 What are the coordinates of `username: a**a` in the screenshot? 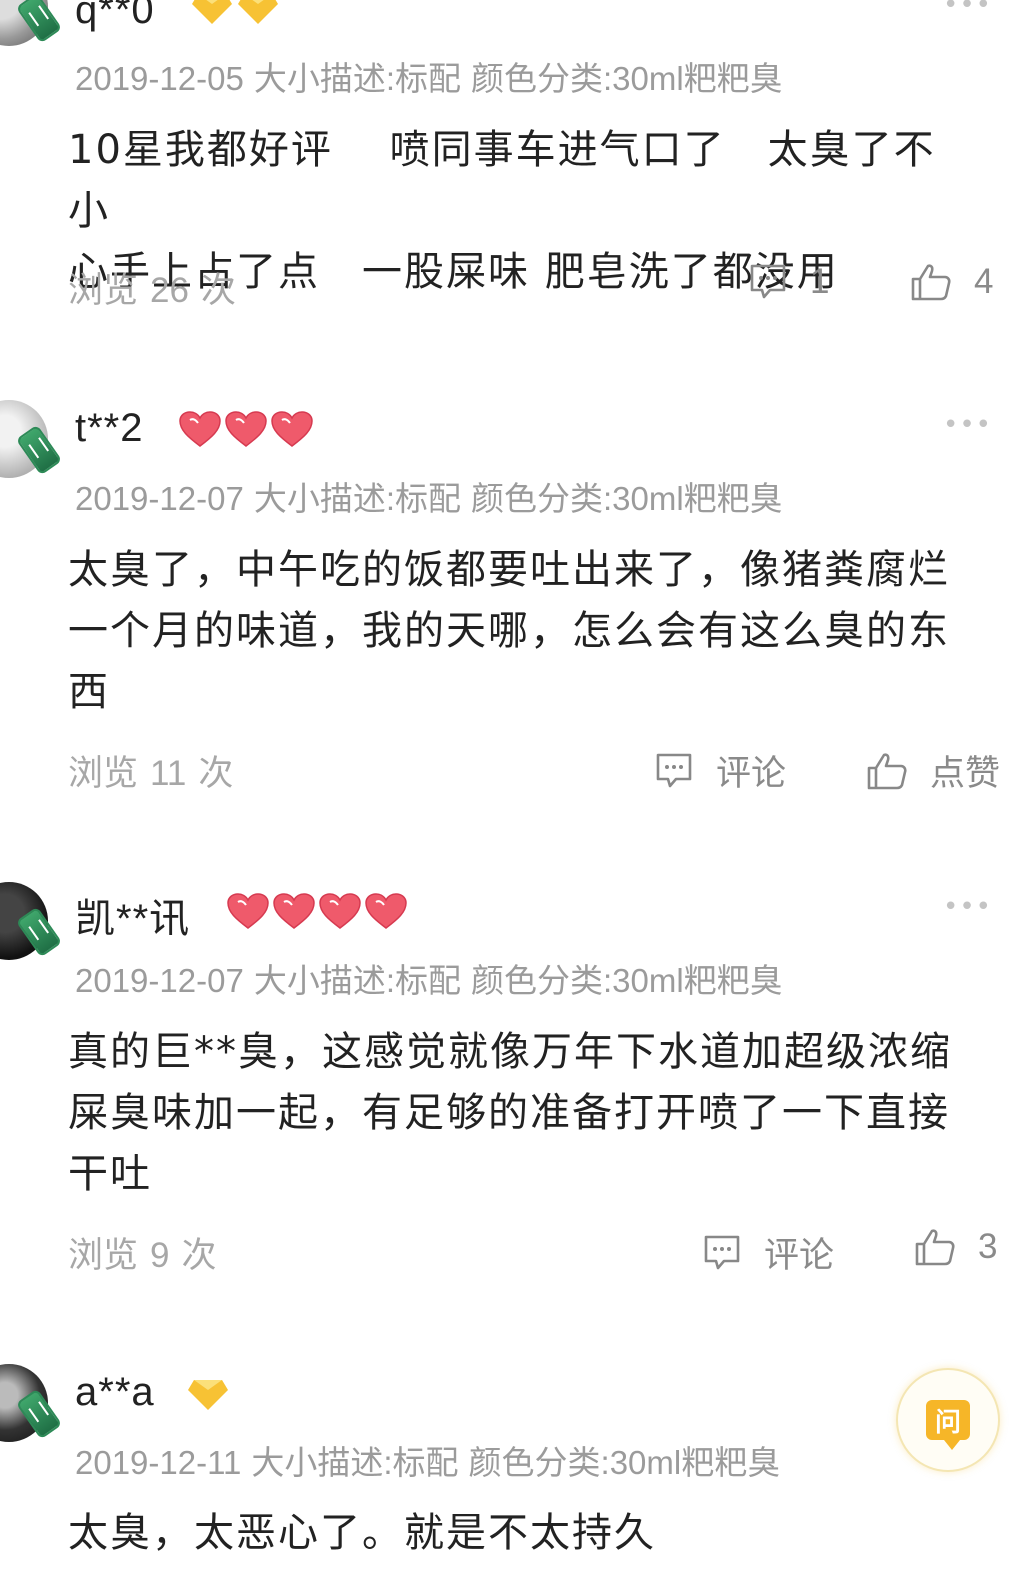 It's located at (115, 1392).